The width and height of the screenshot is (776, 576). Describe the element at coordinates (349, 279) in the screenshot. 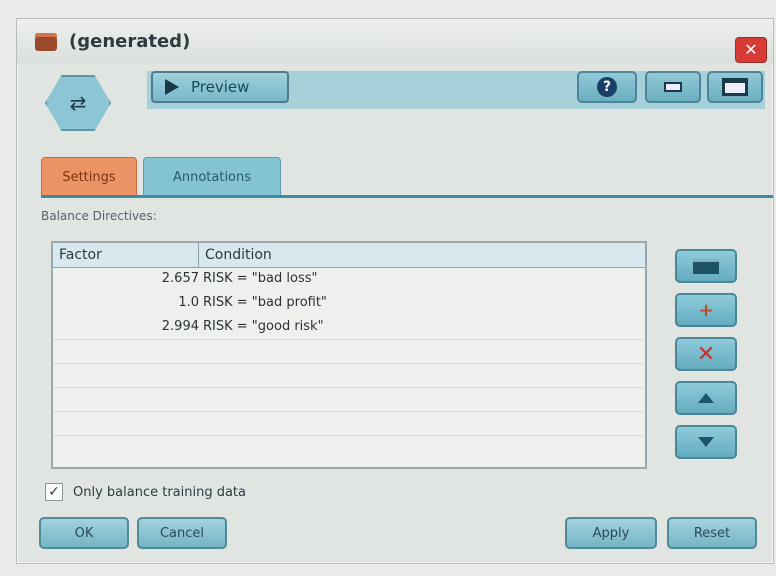

I see `table-row: 2.657 RISK = "bad loss"` at that location.